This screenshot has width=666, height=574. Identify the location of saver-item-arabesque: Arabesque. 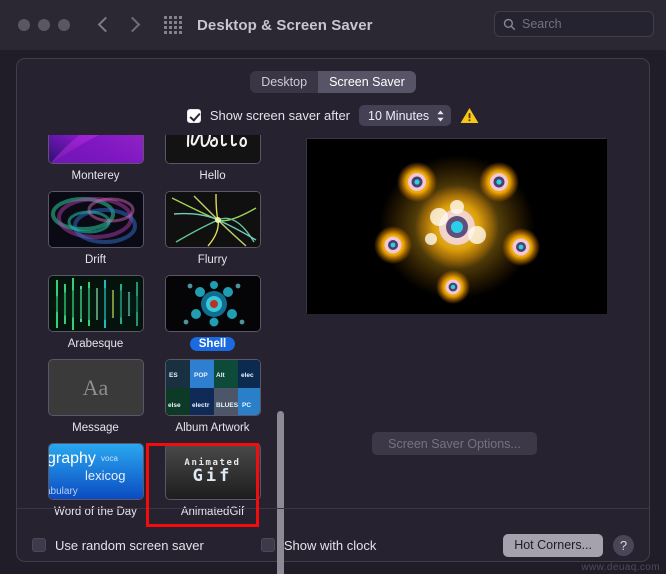
(95, 313).